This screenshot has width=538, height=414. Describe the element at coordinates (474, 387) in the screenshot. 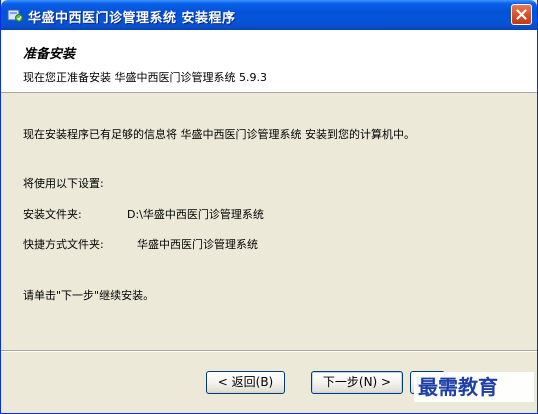

I see `watermark-text: 最需教育` at that location.